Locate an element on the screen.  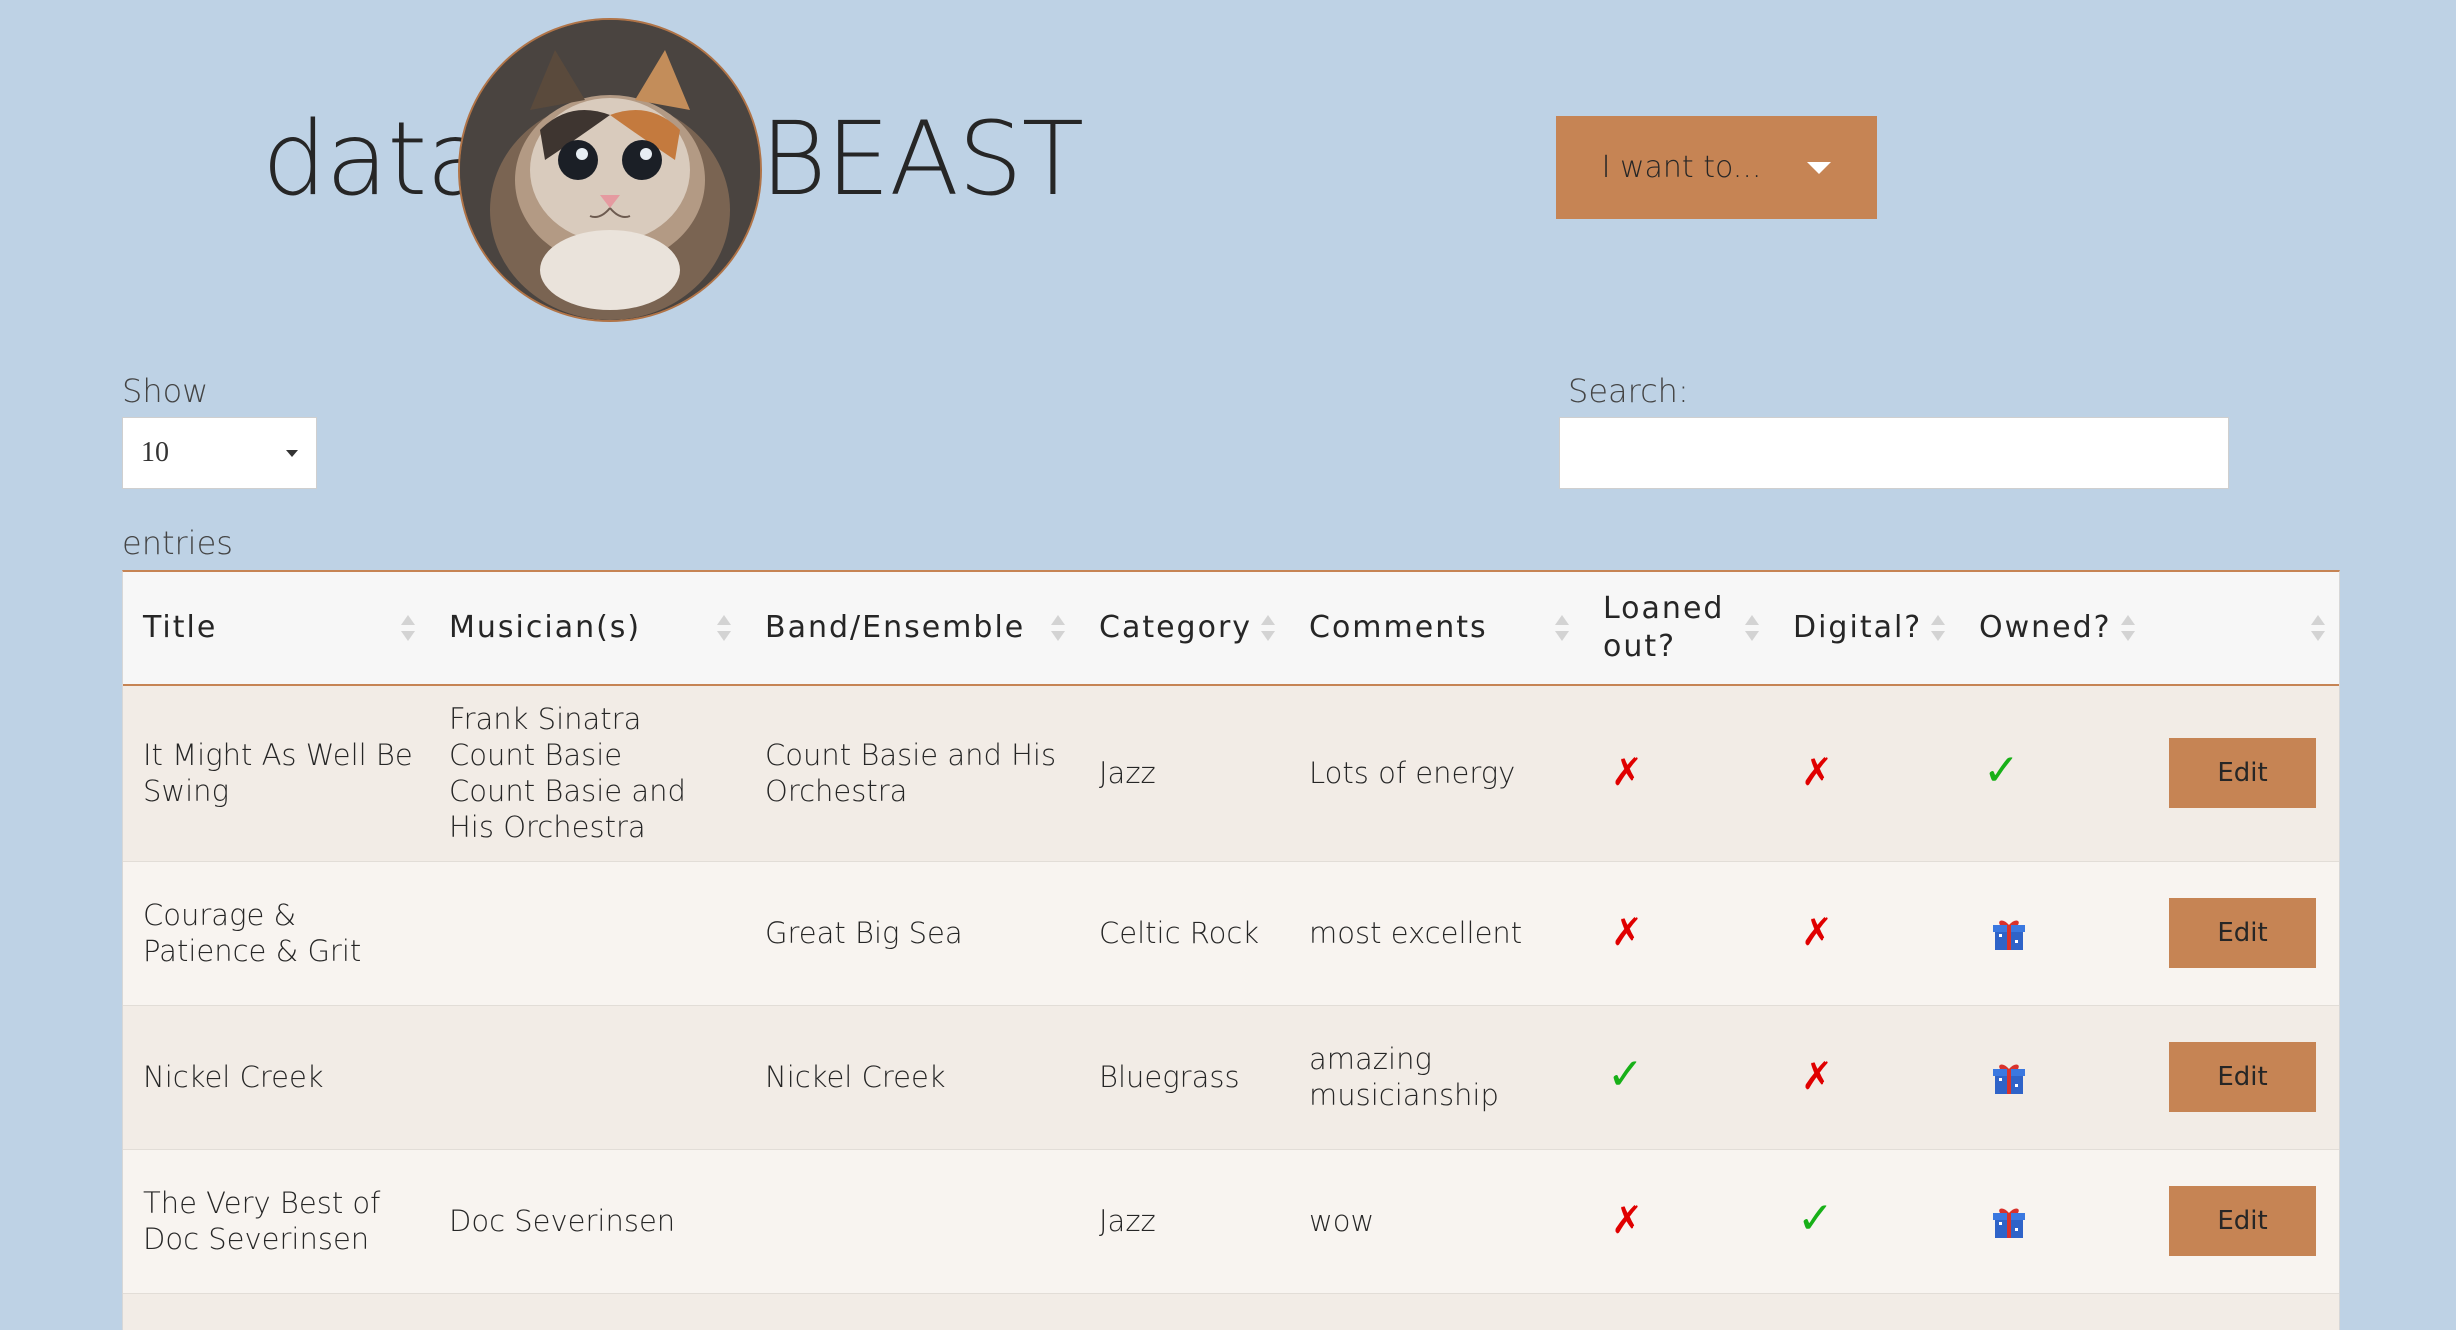
cell-category: Celtic Rock is located at coordinates (1184, 933).